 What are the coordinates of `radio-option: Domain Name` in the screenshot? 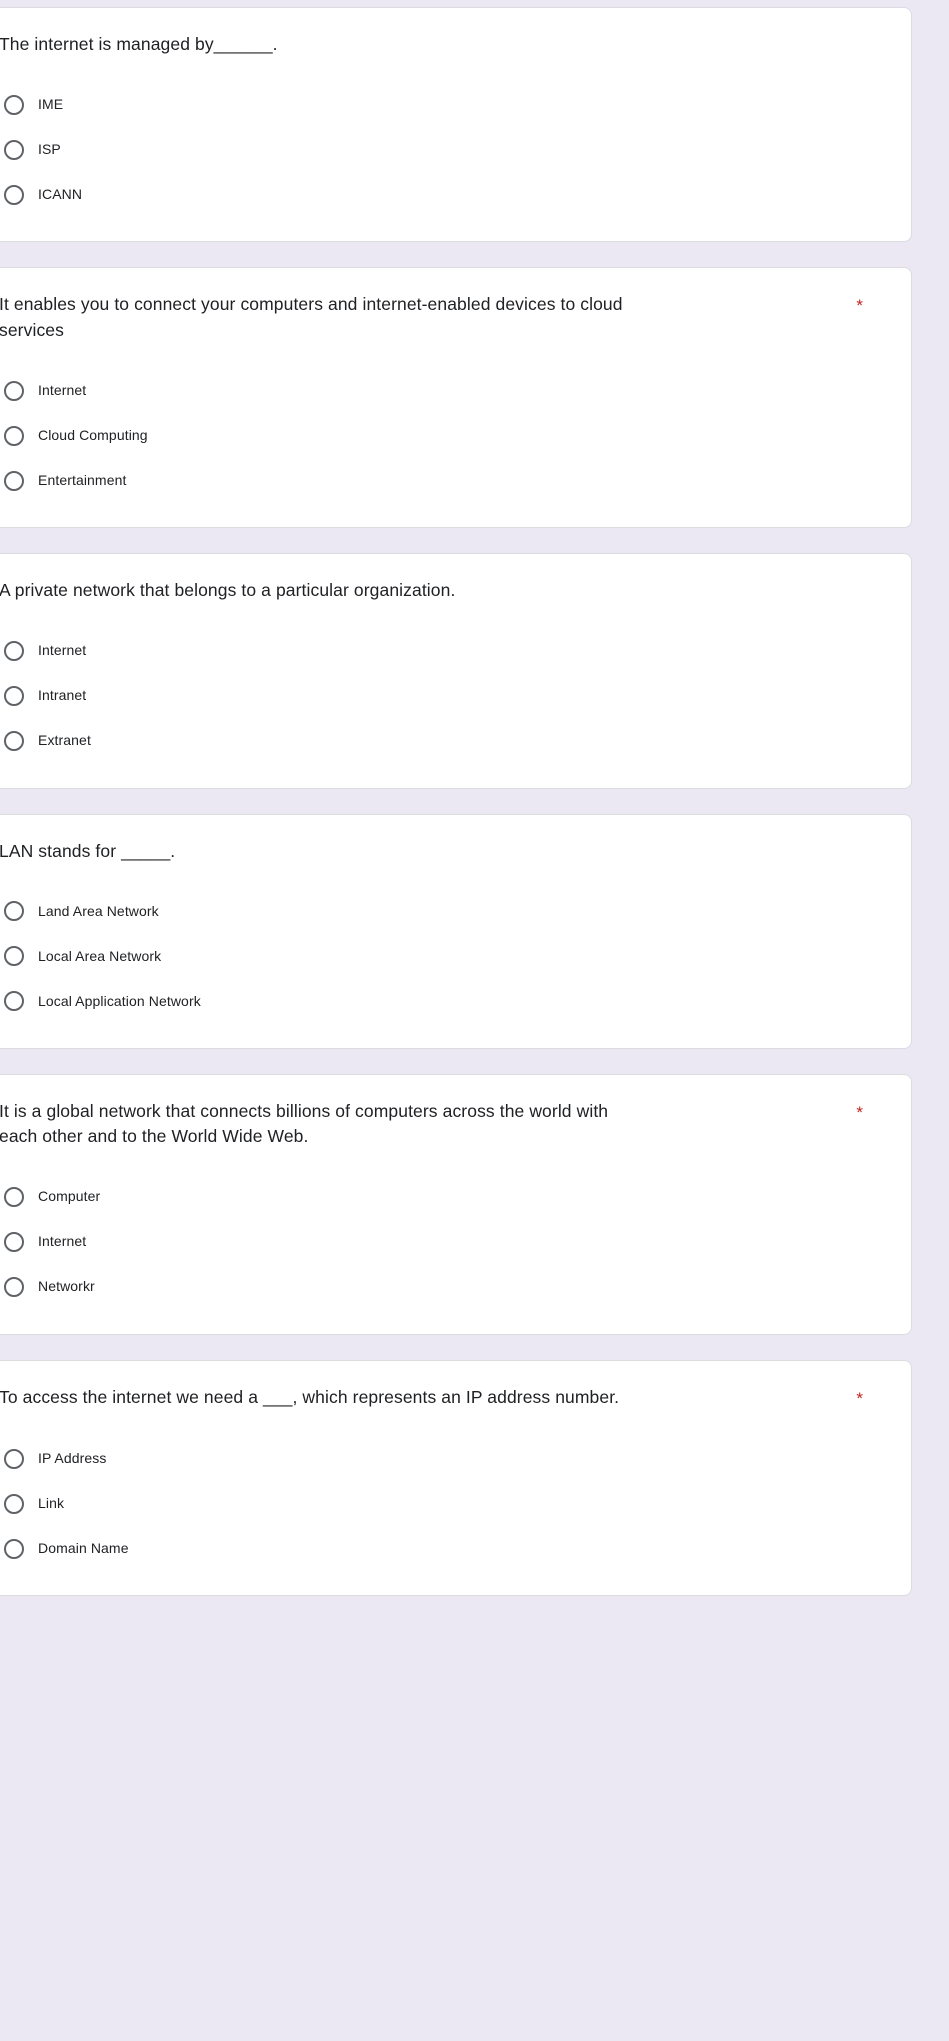 It's located at (443, 1548).